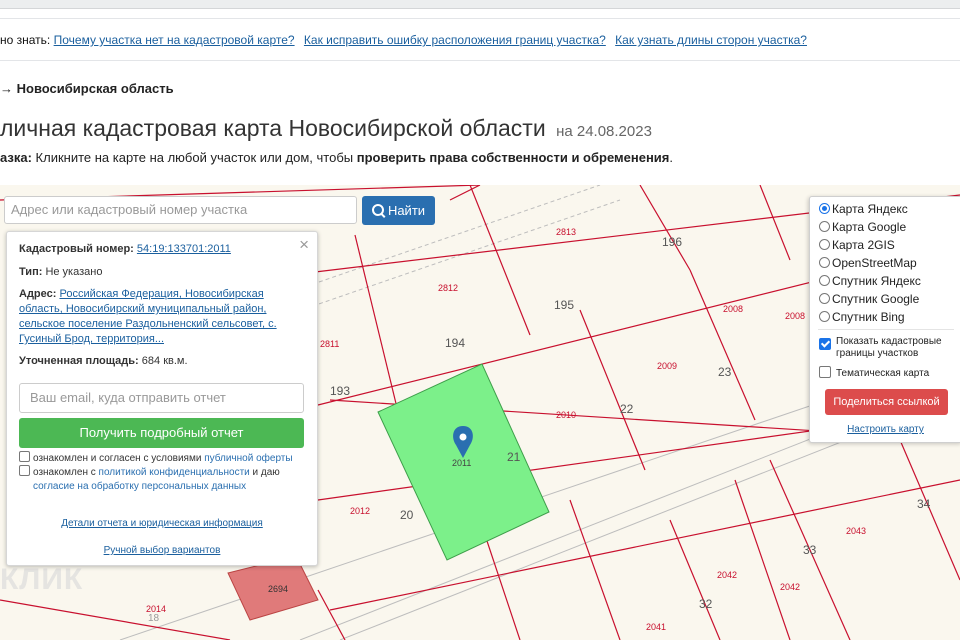  Describe the element at coordinates (868, 317) in the screenshot. I see `layer-label: Спутник Bing` at that location.